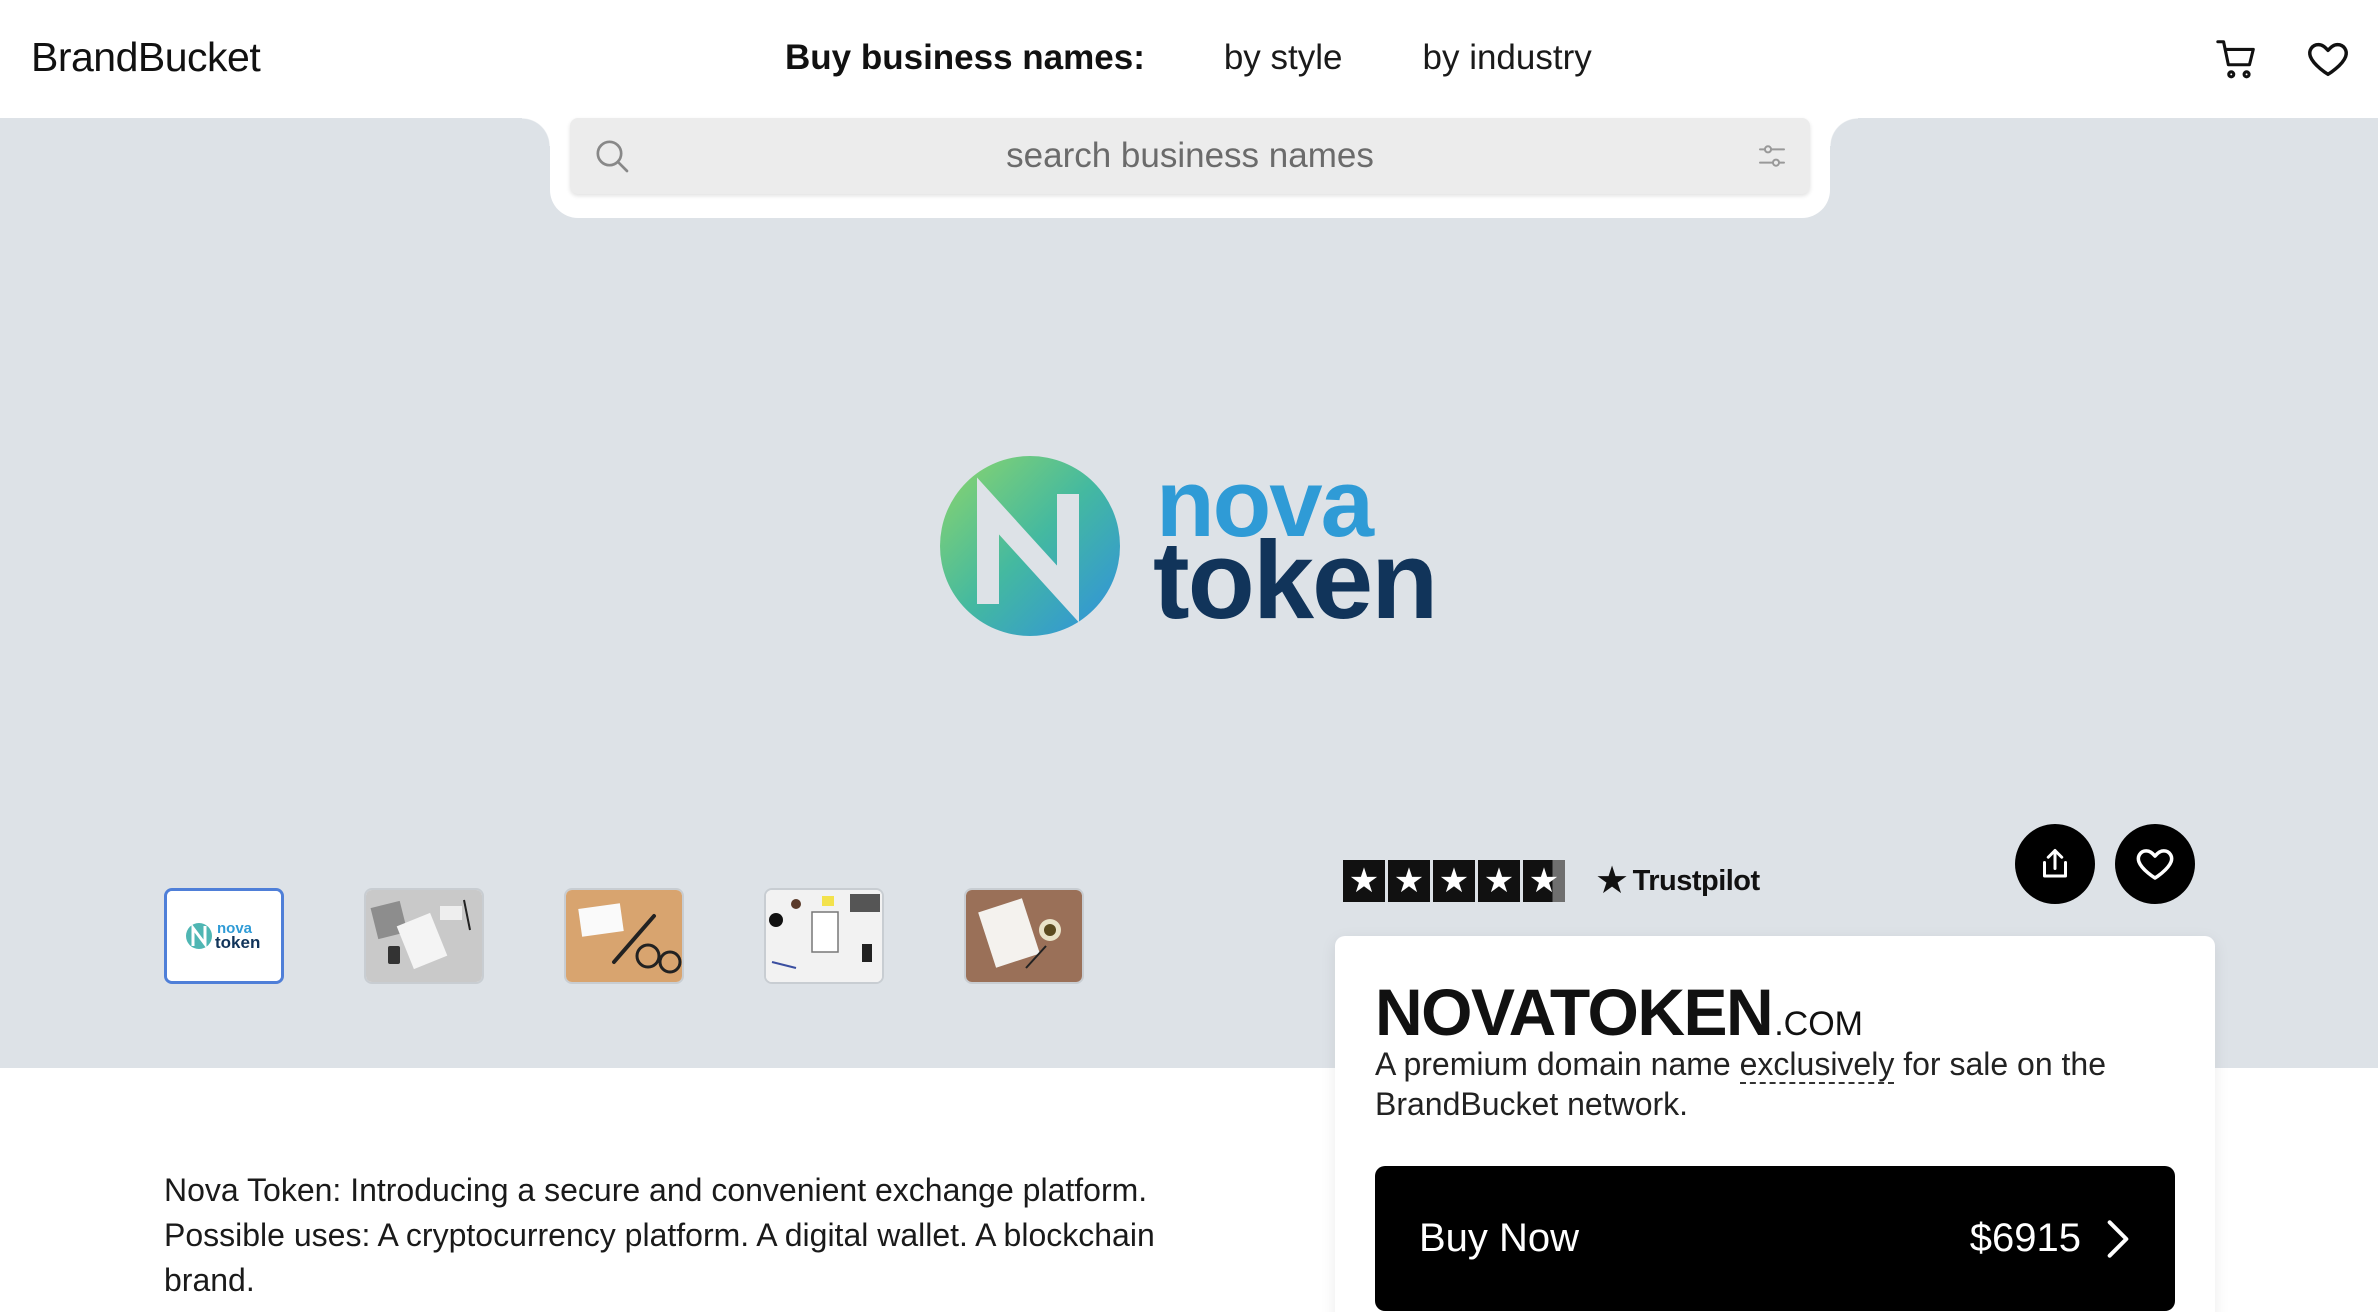  I want to click on favorite-button, so click(2155, 864).